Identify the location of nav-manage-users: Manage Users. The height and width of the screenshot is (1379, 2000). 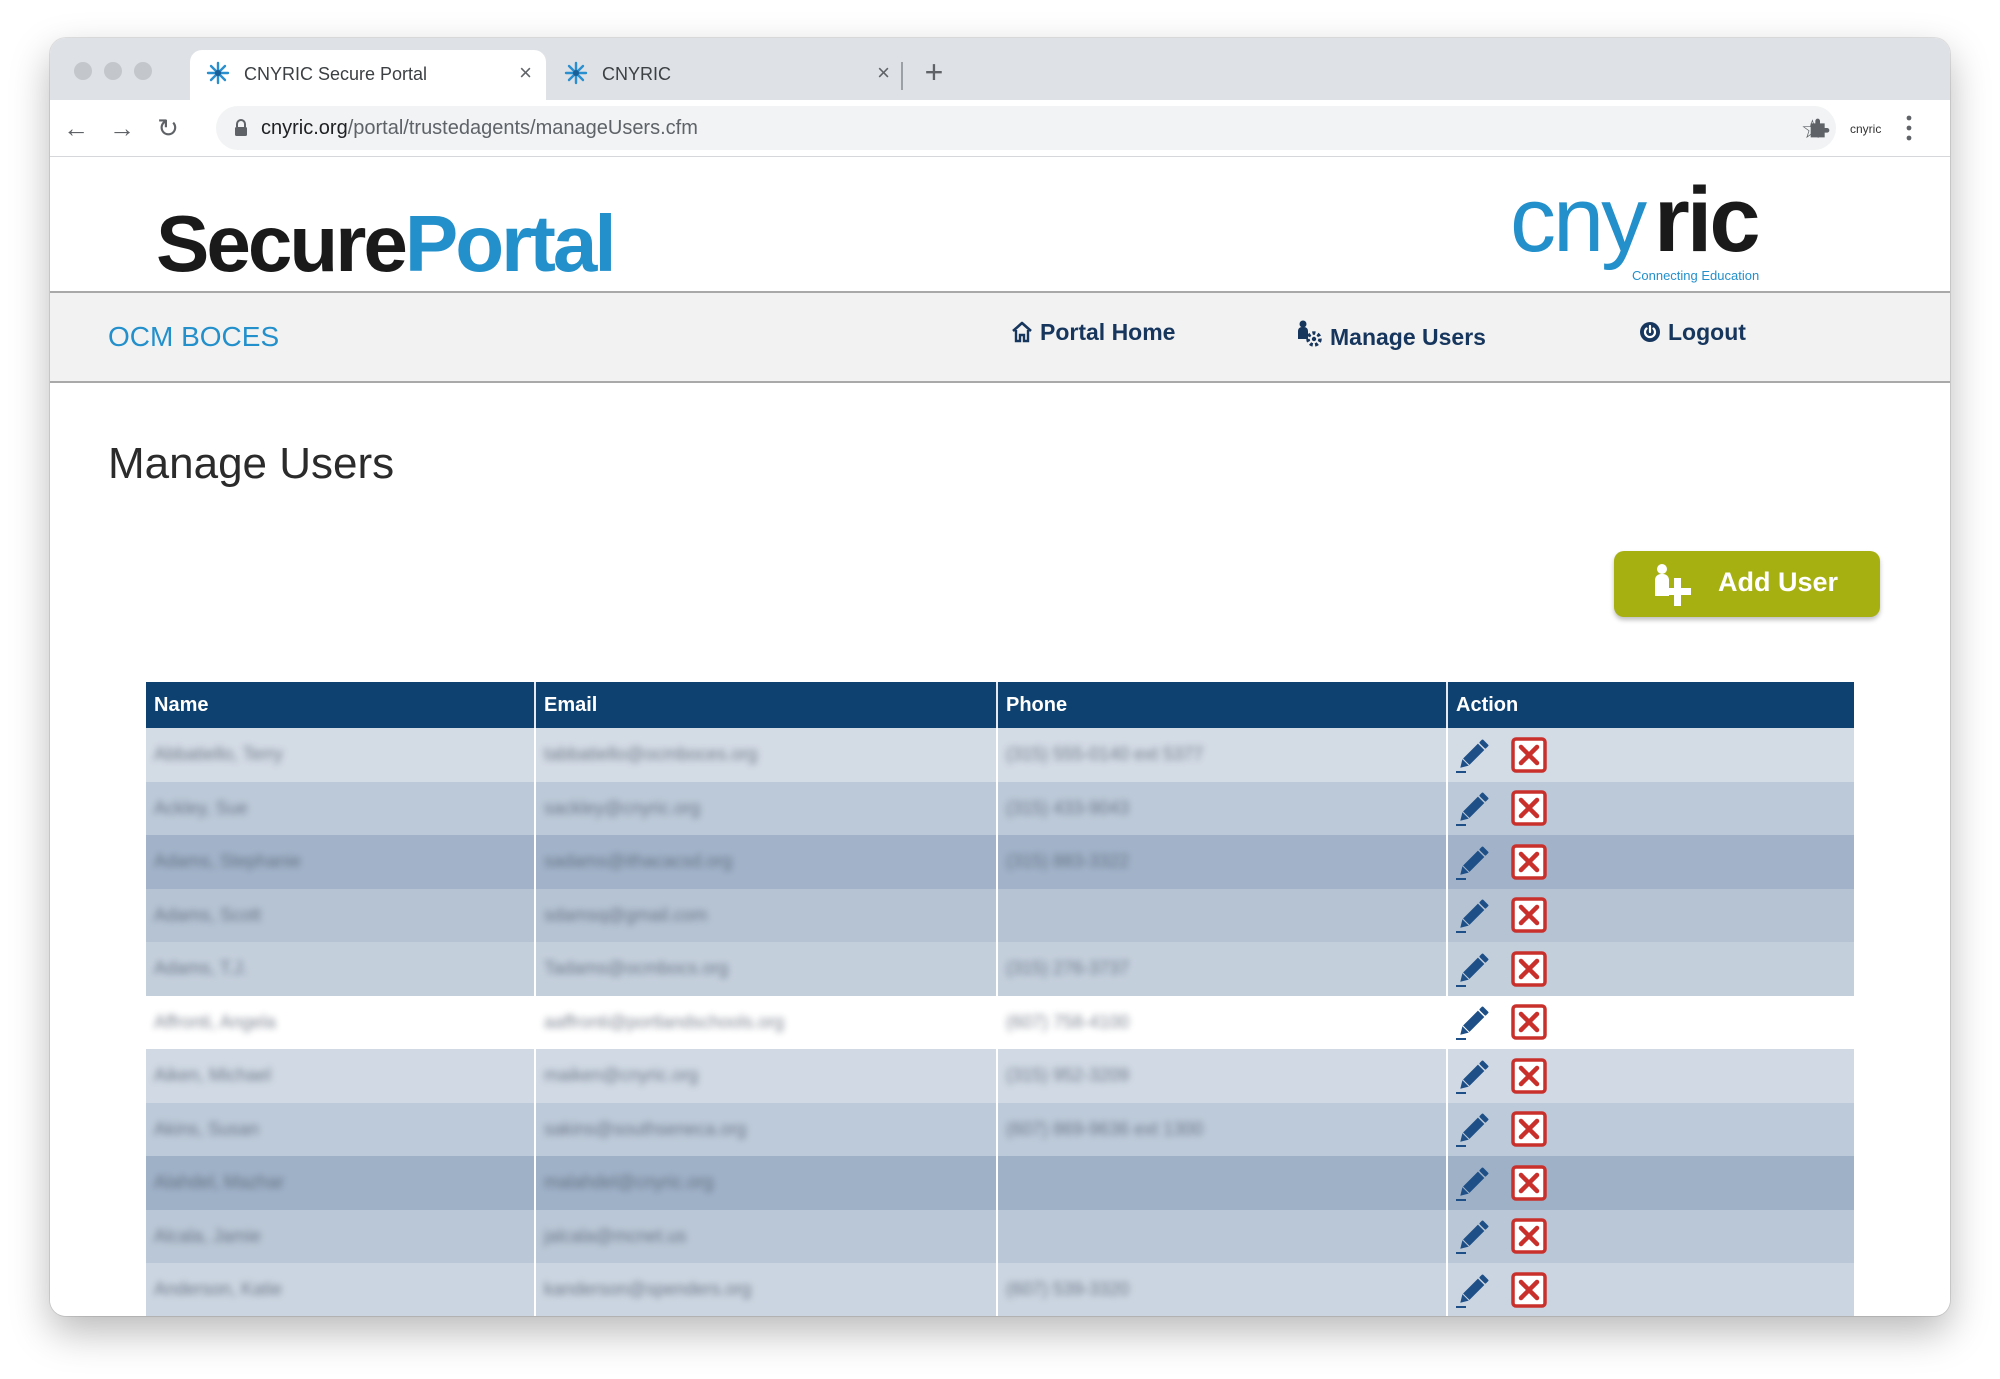
(1391, 335).